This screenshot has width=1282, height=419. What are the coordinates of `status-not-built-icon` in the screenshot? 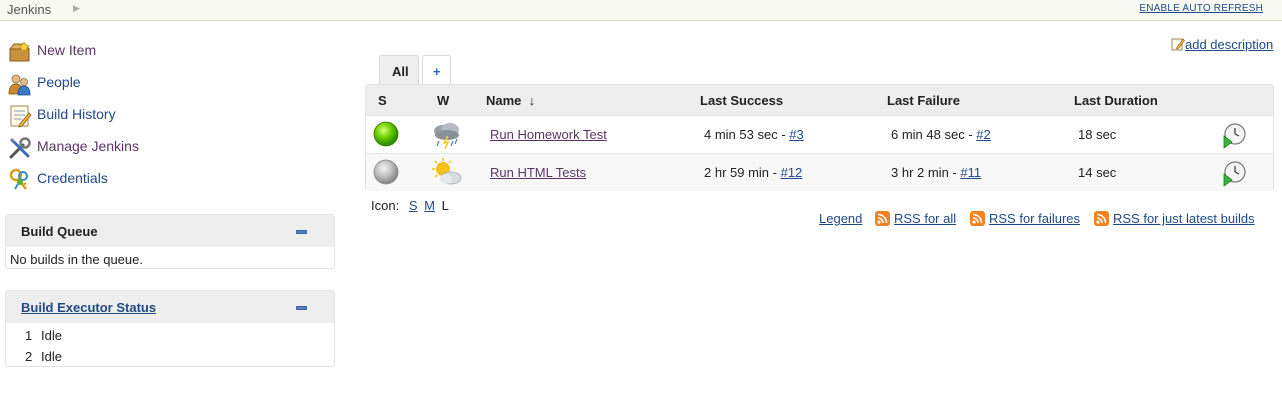 It's located at (386, 173).